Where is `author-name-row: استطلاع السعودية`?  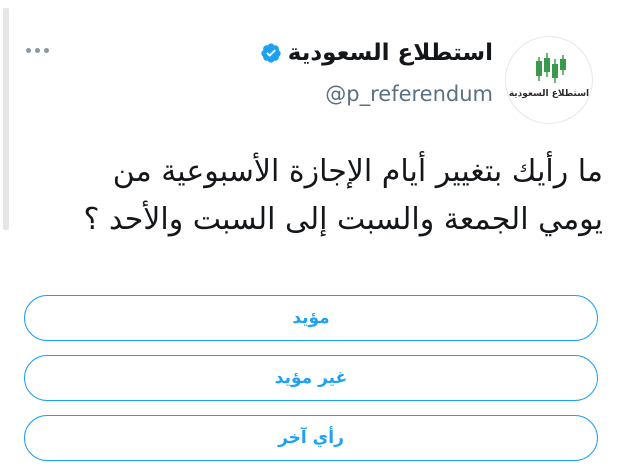
author-name-row: استطلاع السعودية is located at coordinates (376, 53).